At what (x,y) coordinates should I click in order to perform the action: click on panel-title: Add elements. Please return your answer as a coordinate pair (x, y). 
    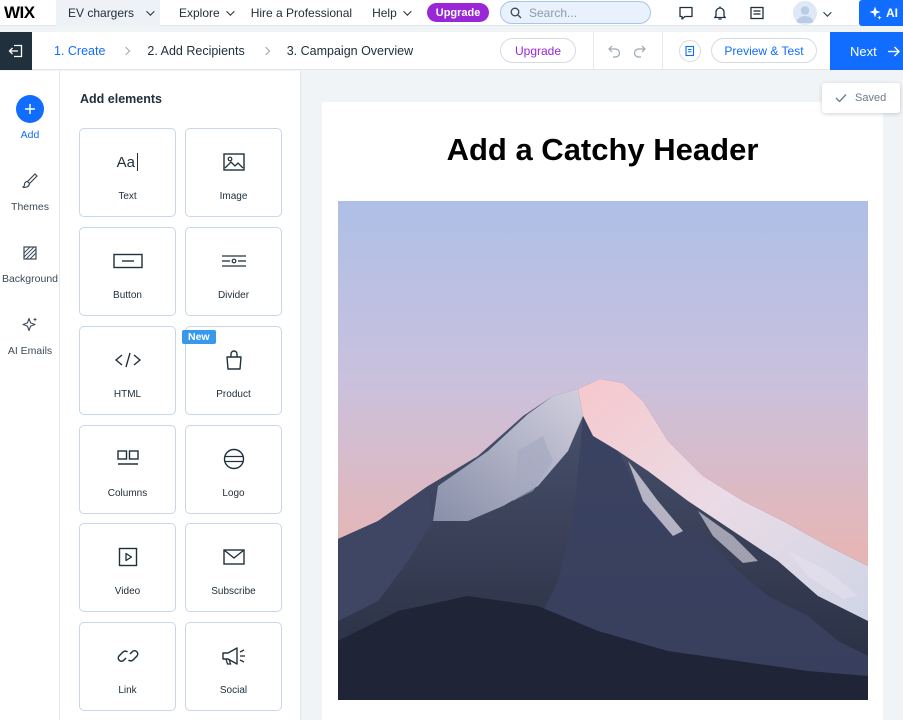
    Looking at the image, I should click on (121, 99).